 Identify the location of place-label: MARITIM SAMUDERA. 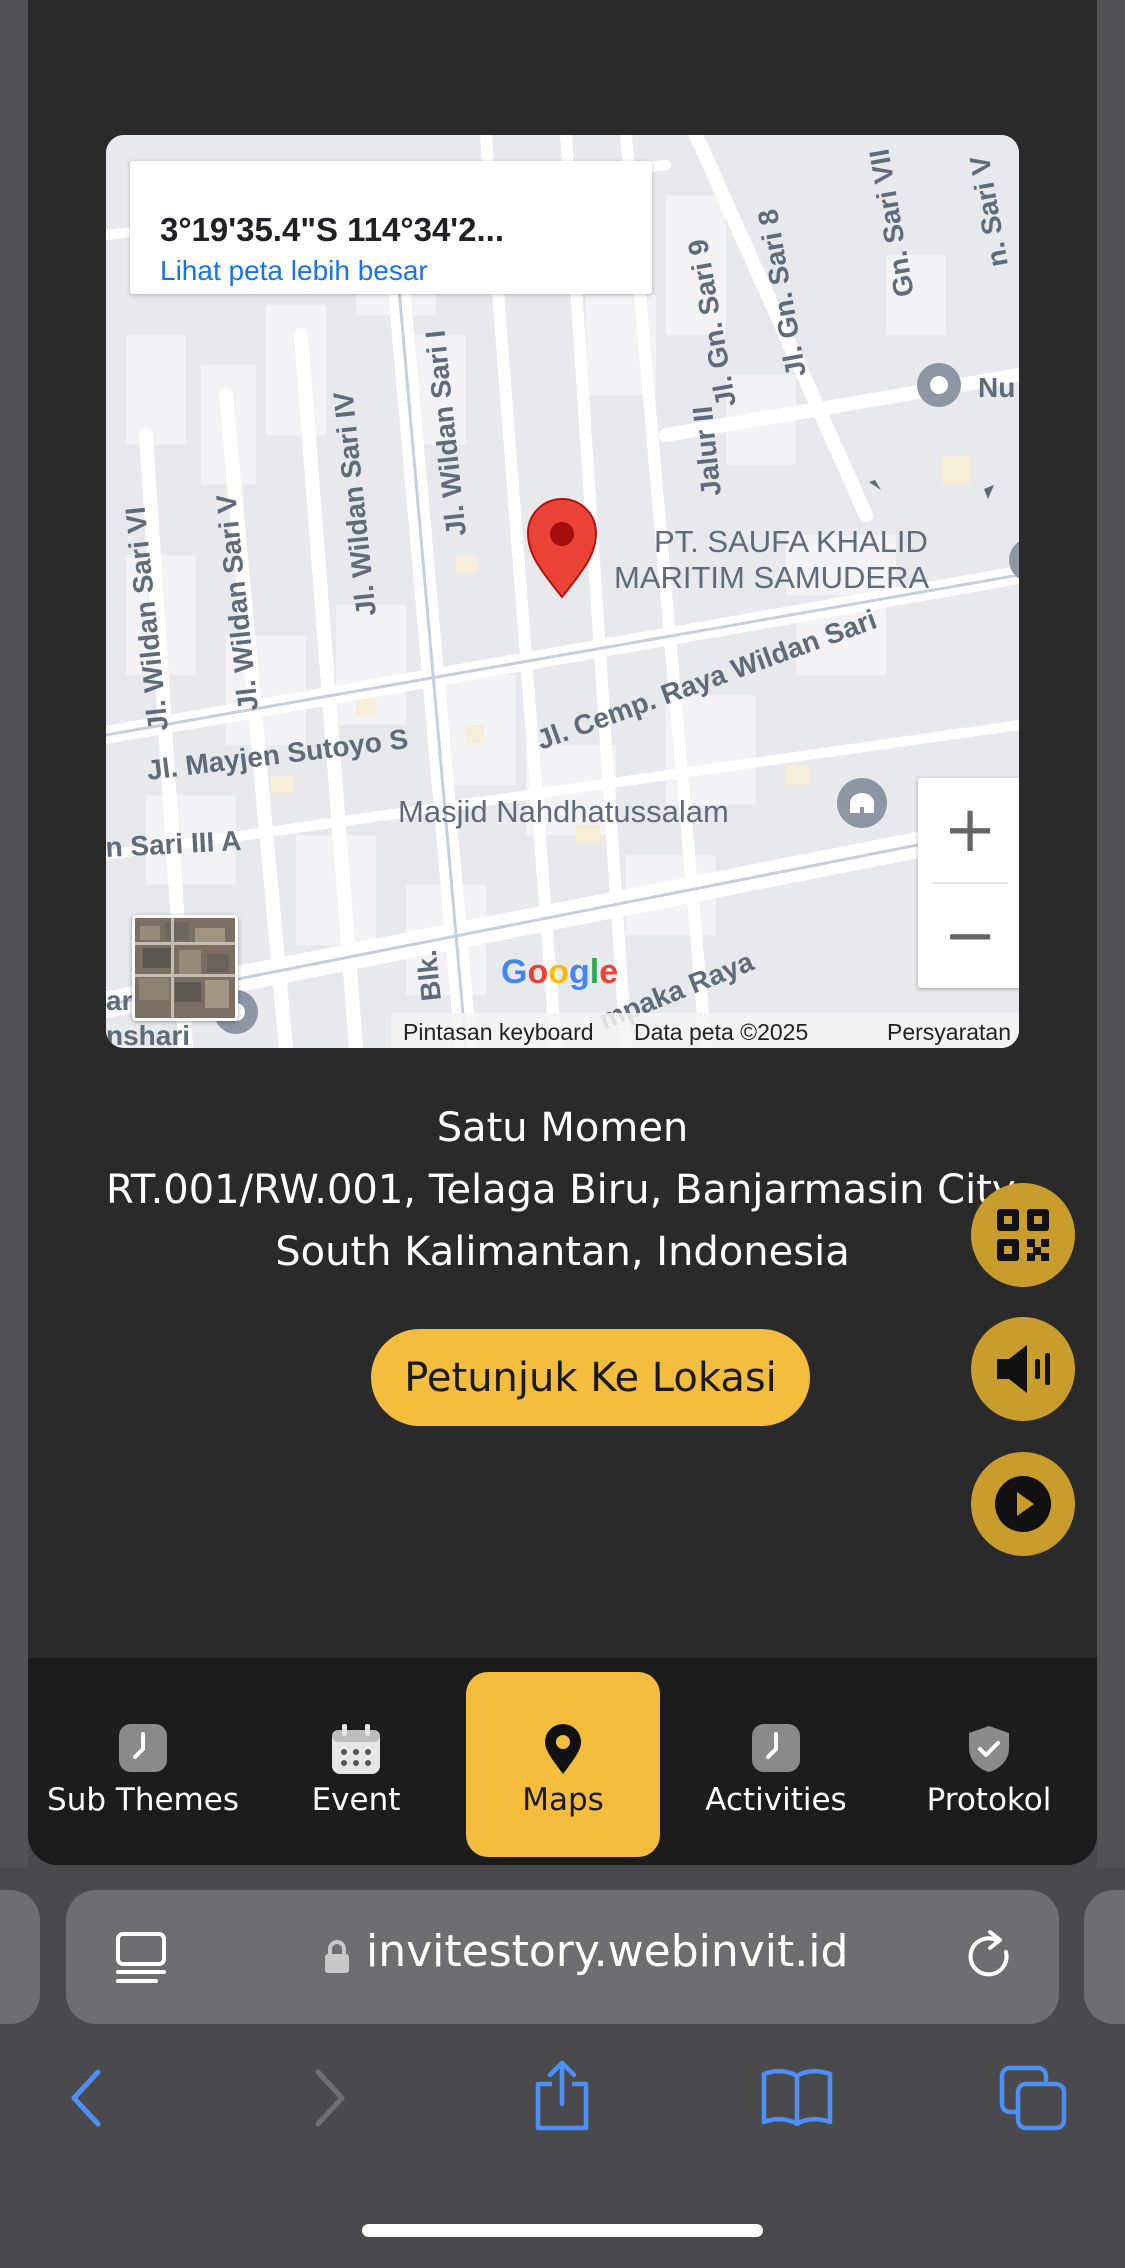
(772, 577).